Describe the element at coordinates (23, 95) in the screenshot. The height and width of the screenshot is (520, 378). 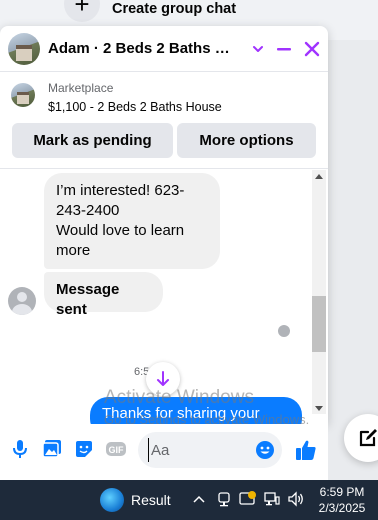
I see `listing-thumbnail` at that location.